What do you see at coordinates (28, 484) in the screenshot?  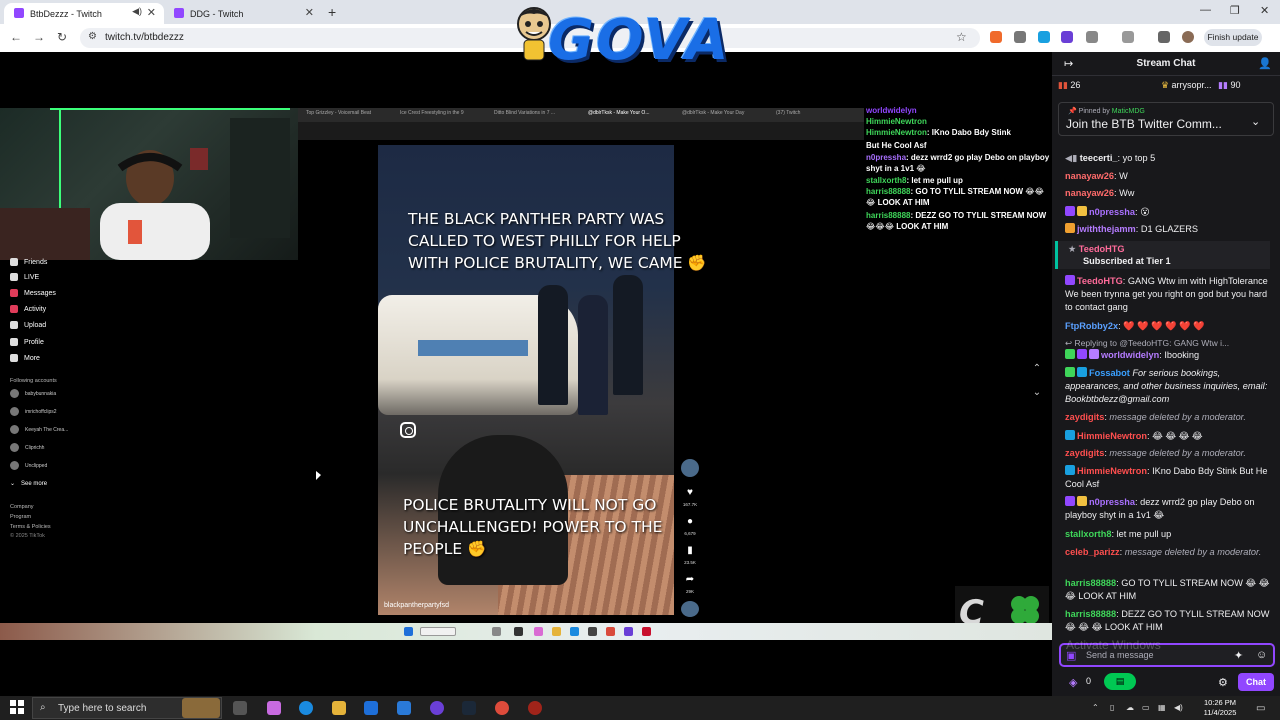 I see `see-more-button: ⌄ See more` at bounding box center [28, 484].